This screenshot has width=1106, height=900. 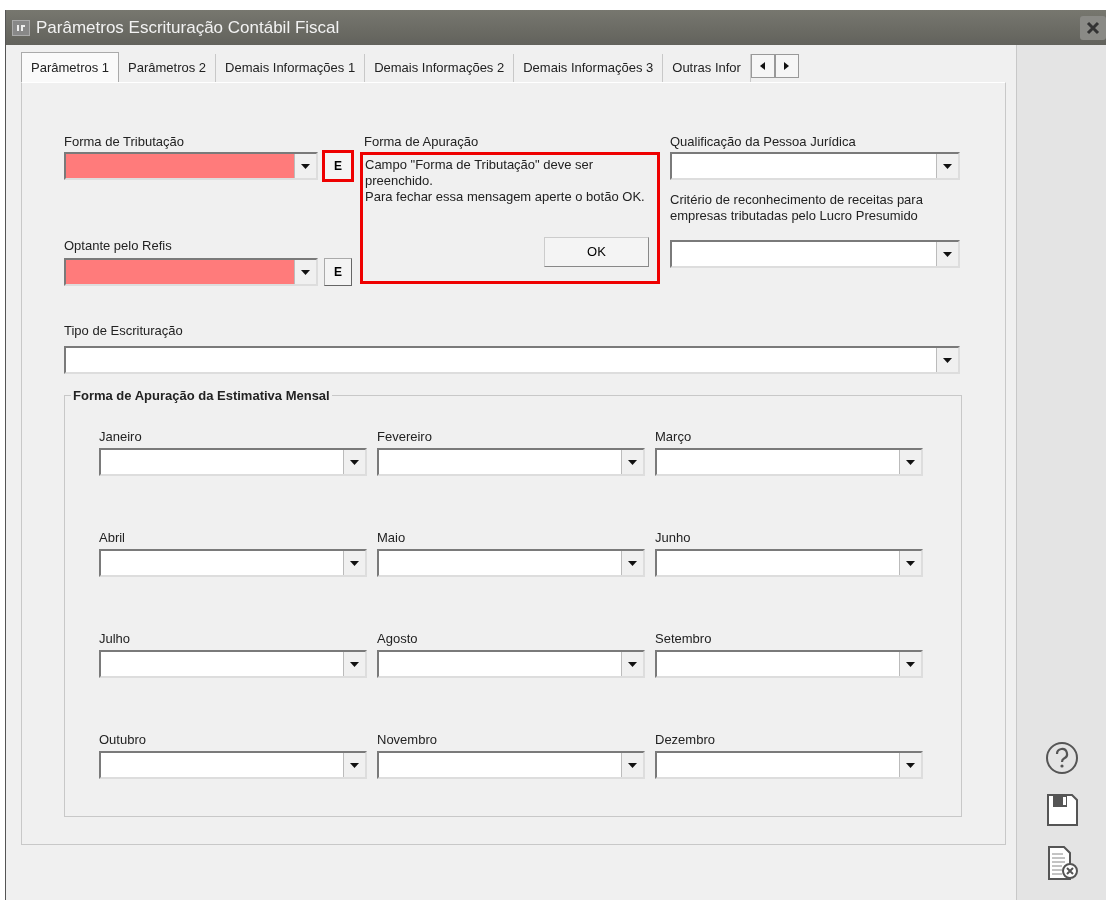 What do you see at coordinates (407, 739) in the screenshot?
I see `field-label: Novembro` at bounding box center [407, 739].